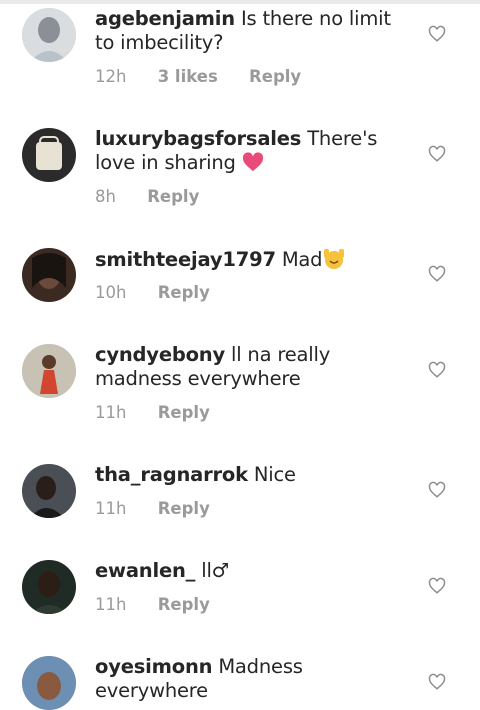  What do you see at coordinates (171, 474) in the screenshot?
I see `comment-username: tha_ragnarrok` at bounding box center [171, 474].